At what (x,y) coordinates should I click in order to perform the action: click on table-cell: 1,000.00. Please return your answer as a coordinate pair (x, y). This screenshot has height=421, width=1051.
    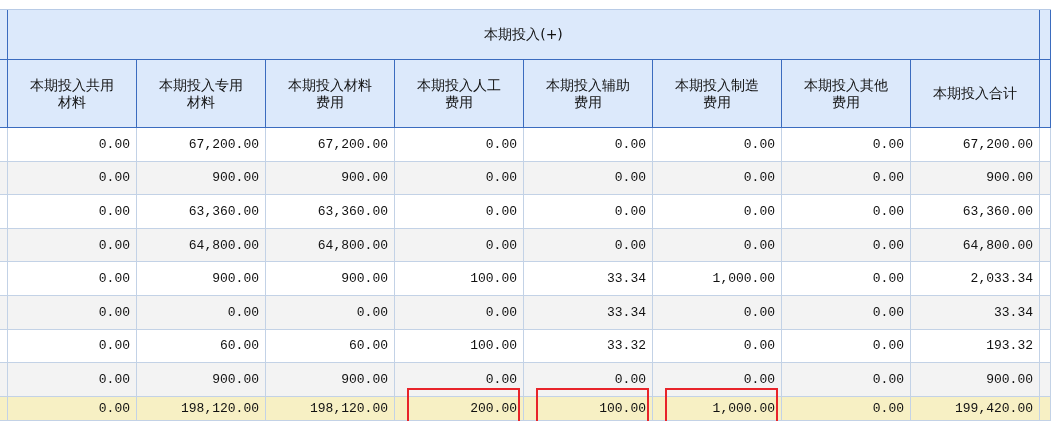
    Looking at the image, I should click on (717, 279).